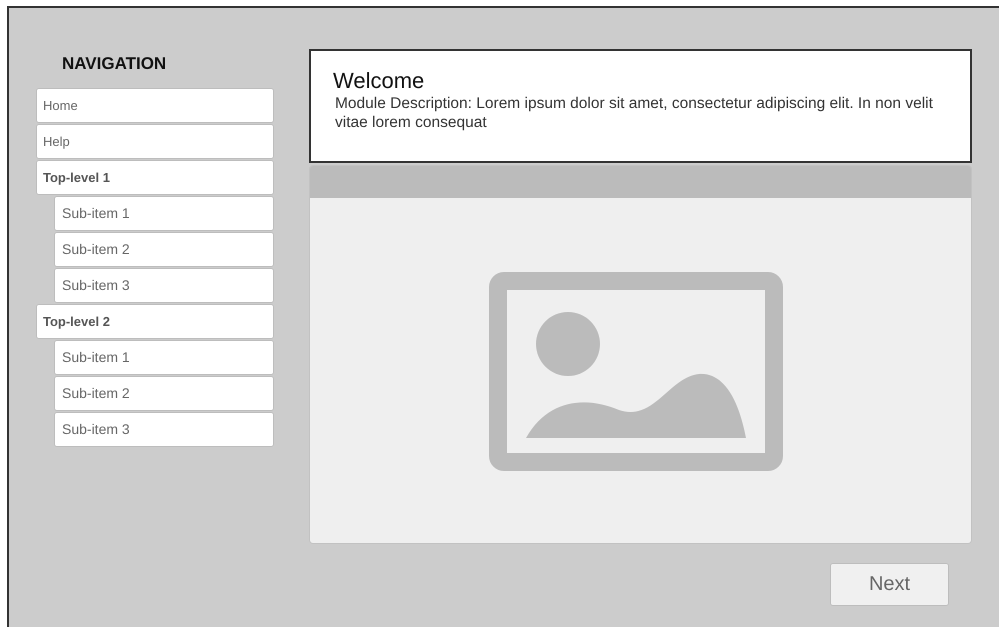  Describe the element at coordinates (635, 371) in the screenshot. I see `image-placeholder-icon` at that location.